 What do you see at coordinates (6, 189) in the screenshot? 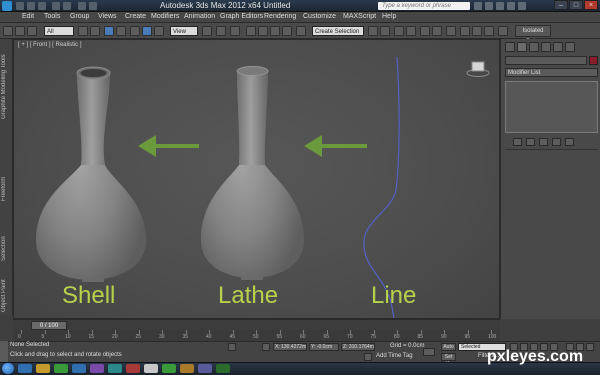
I see `ribbon-tab-freeform: Freeform` at bounding box center [6, 189].